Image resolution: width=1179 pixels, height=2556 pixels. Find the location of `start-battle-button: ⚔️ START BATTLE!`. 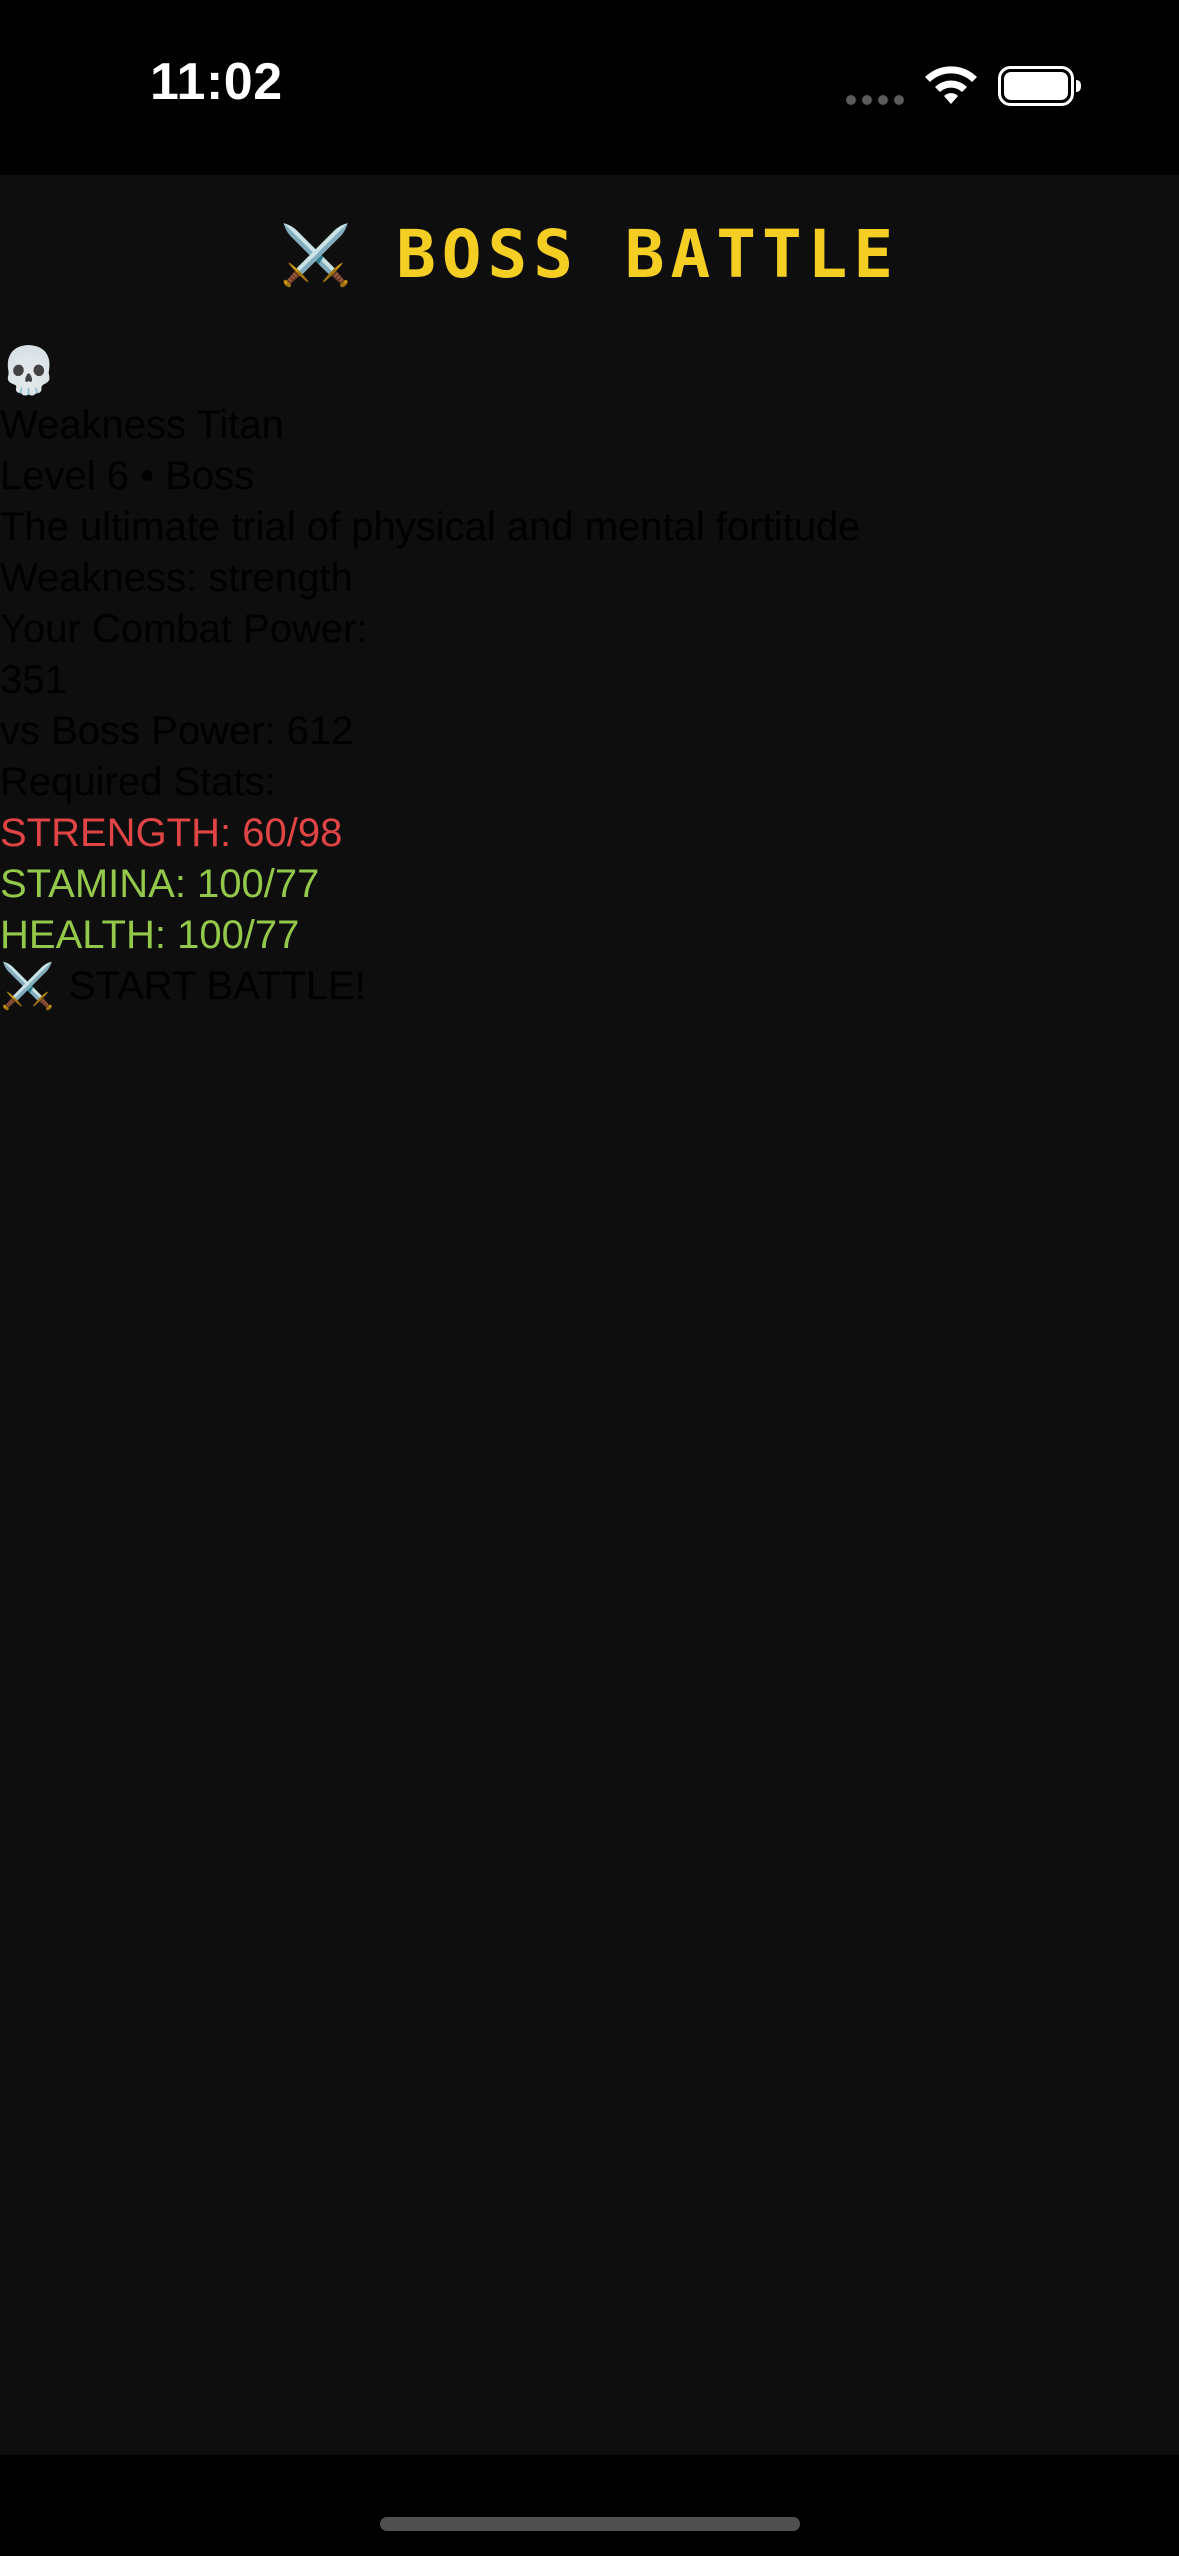

start-battle-button: ⚔️ START BATTLE! is located at coordinates (589, 986).